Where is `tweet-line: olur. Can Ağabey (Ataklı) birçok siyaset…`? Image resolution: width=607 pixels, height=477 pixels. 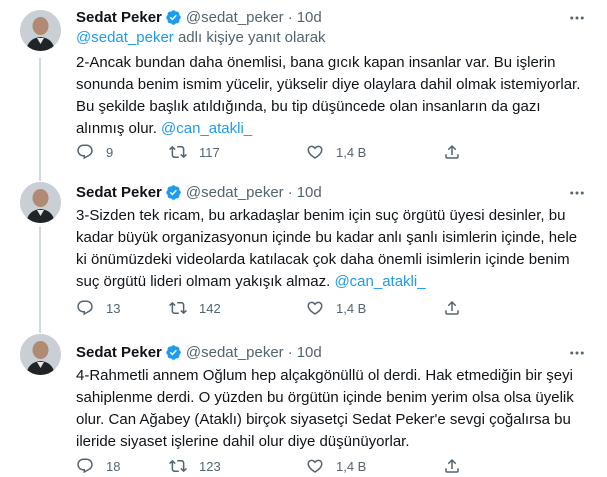 tweet-line: olur. Can Ağabey (Ataklı) birçok siyaset… is located at coordinates (323, 419).